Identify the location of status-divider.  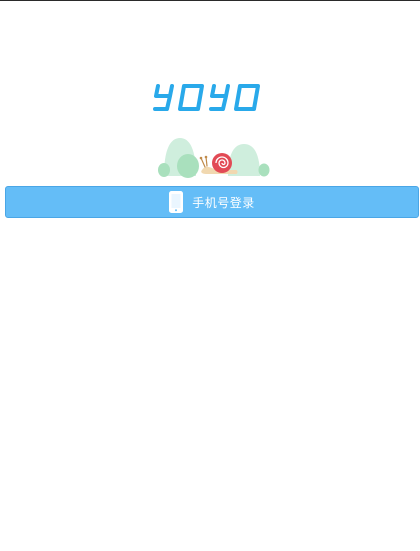
(210, 0).